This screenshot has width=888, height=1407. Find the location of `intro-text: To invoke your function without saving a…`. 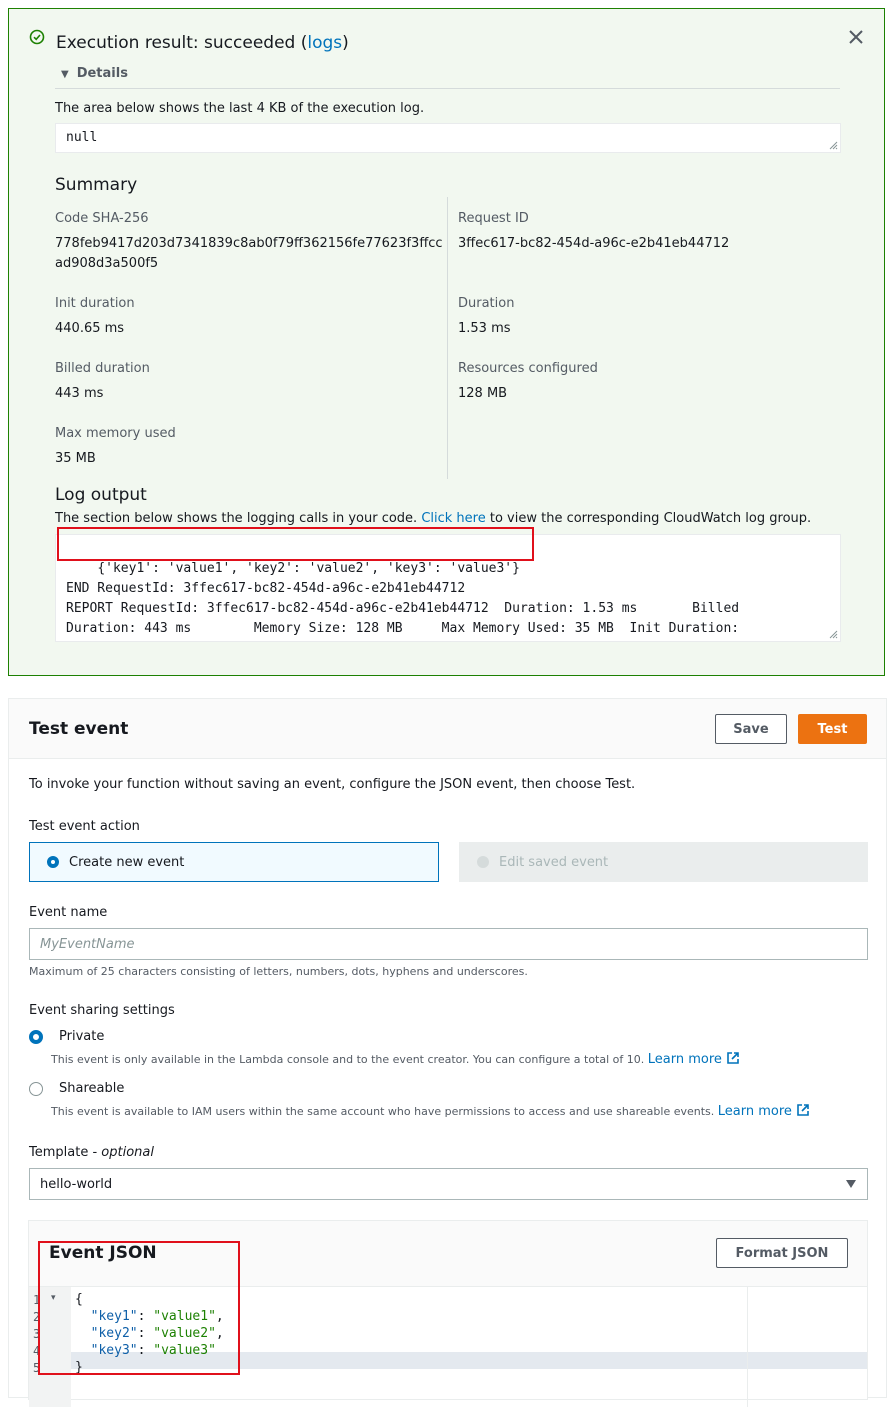

intro-text: To invoke your function without saving a… is located at coordinates (332, 784).